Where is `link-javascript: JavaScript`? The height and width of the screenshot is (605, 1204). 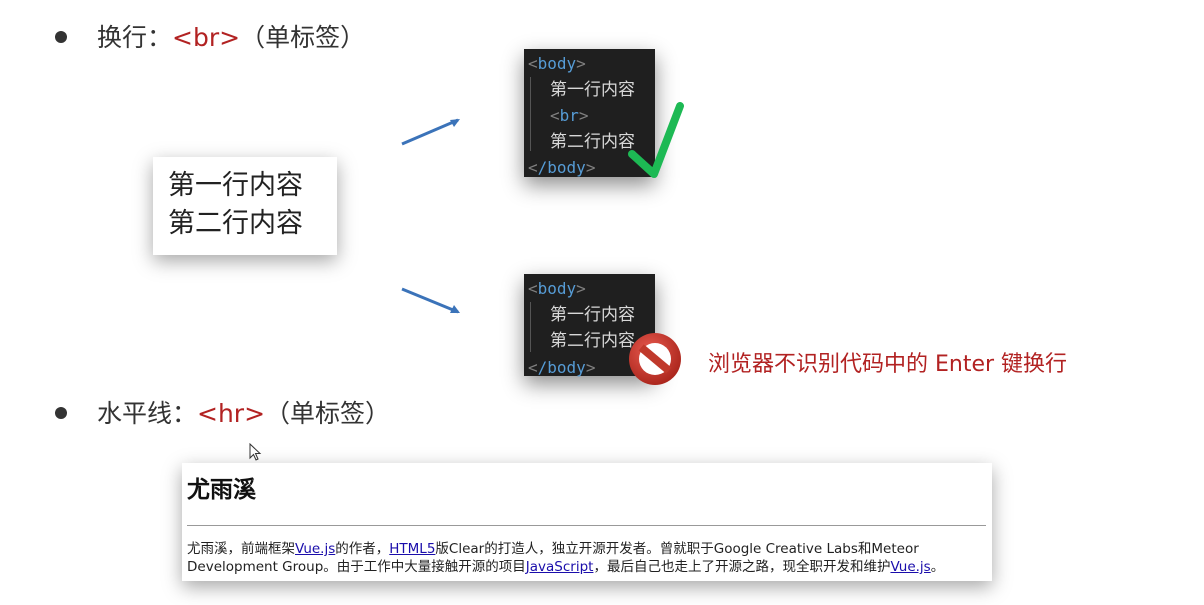 link-javascript: JavaScript is located at coordinates (560, 567).